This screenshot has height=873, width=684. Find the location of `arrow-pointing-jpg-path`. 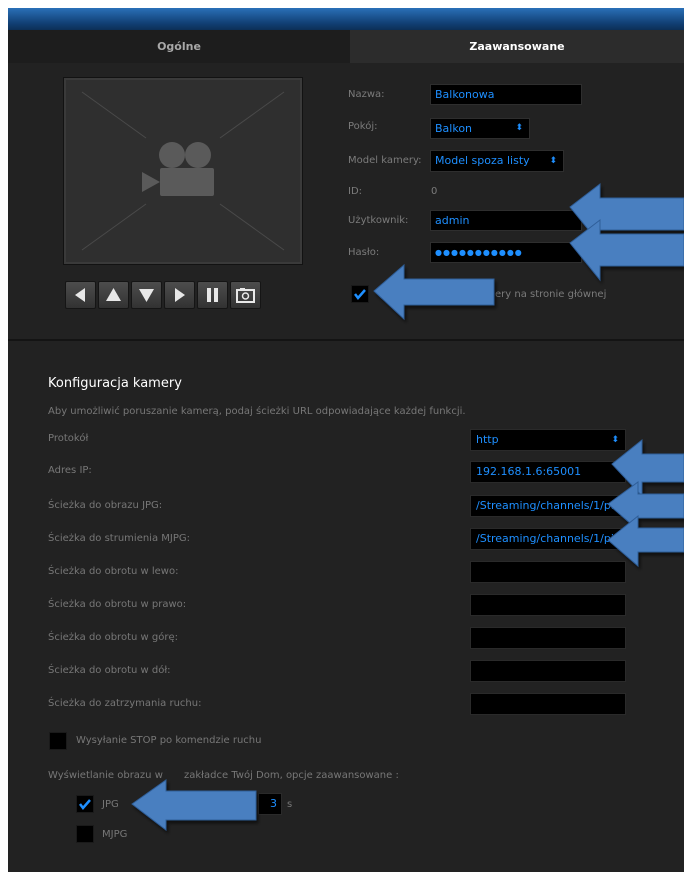

arrow-pointing-jpg-path is located at coordinates (645, 506).